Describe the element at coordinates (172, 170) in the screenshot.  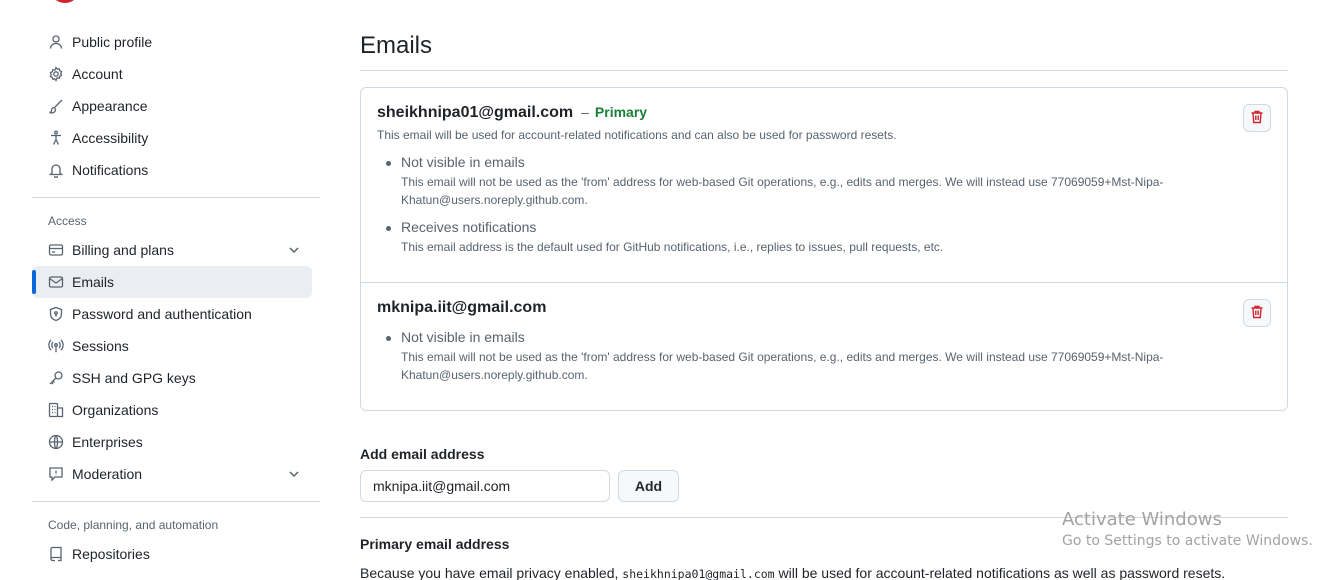
I see `sidebar-item-notifications: Notifications` at that location.